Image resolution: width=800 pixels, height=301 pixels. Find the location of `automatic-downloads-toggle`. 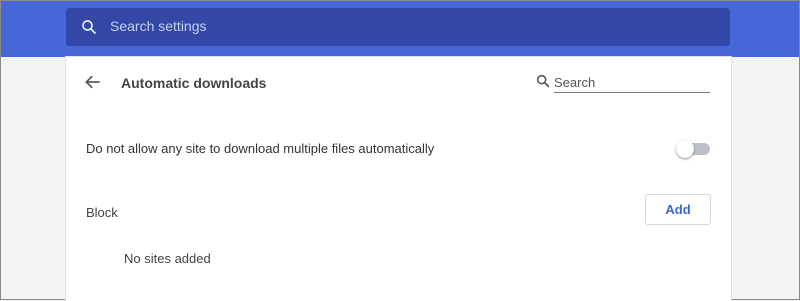

automatic-downloads-toggle is located at coordinates (693, 149).